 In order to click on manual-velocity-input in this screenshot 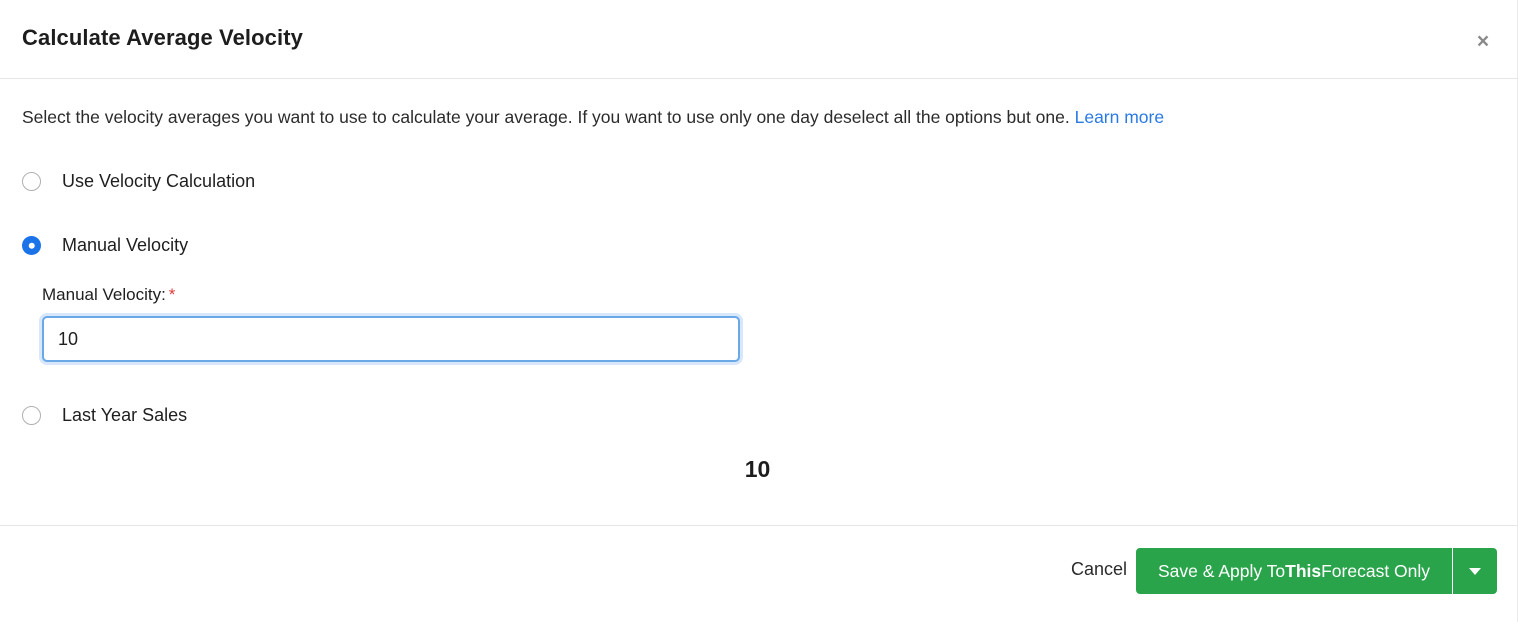, I will do `click(391, 339)`.